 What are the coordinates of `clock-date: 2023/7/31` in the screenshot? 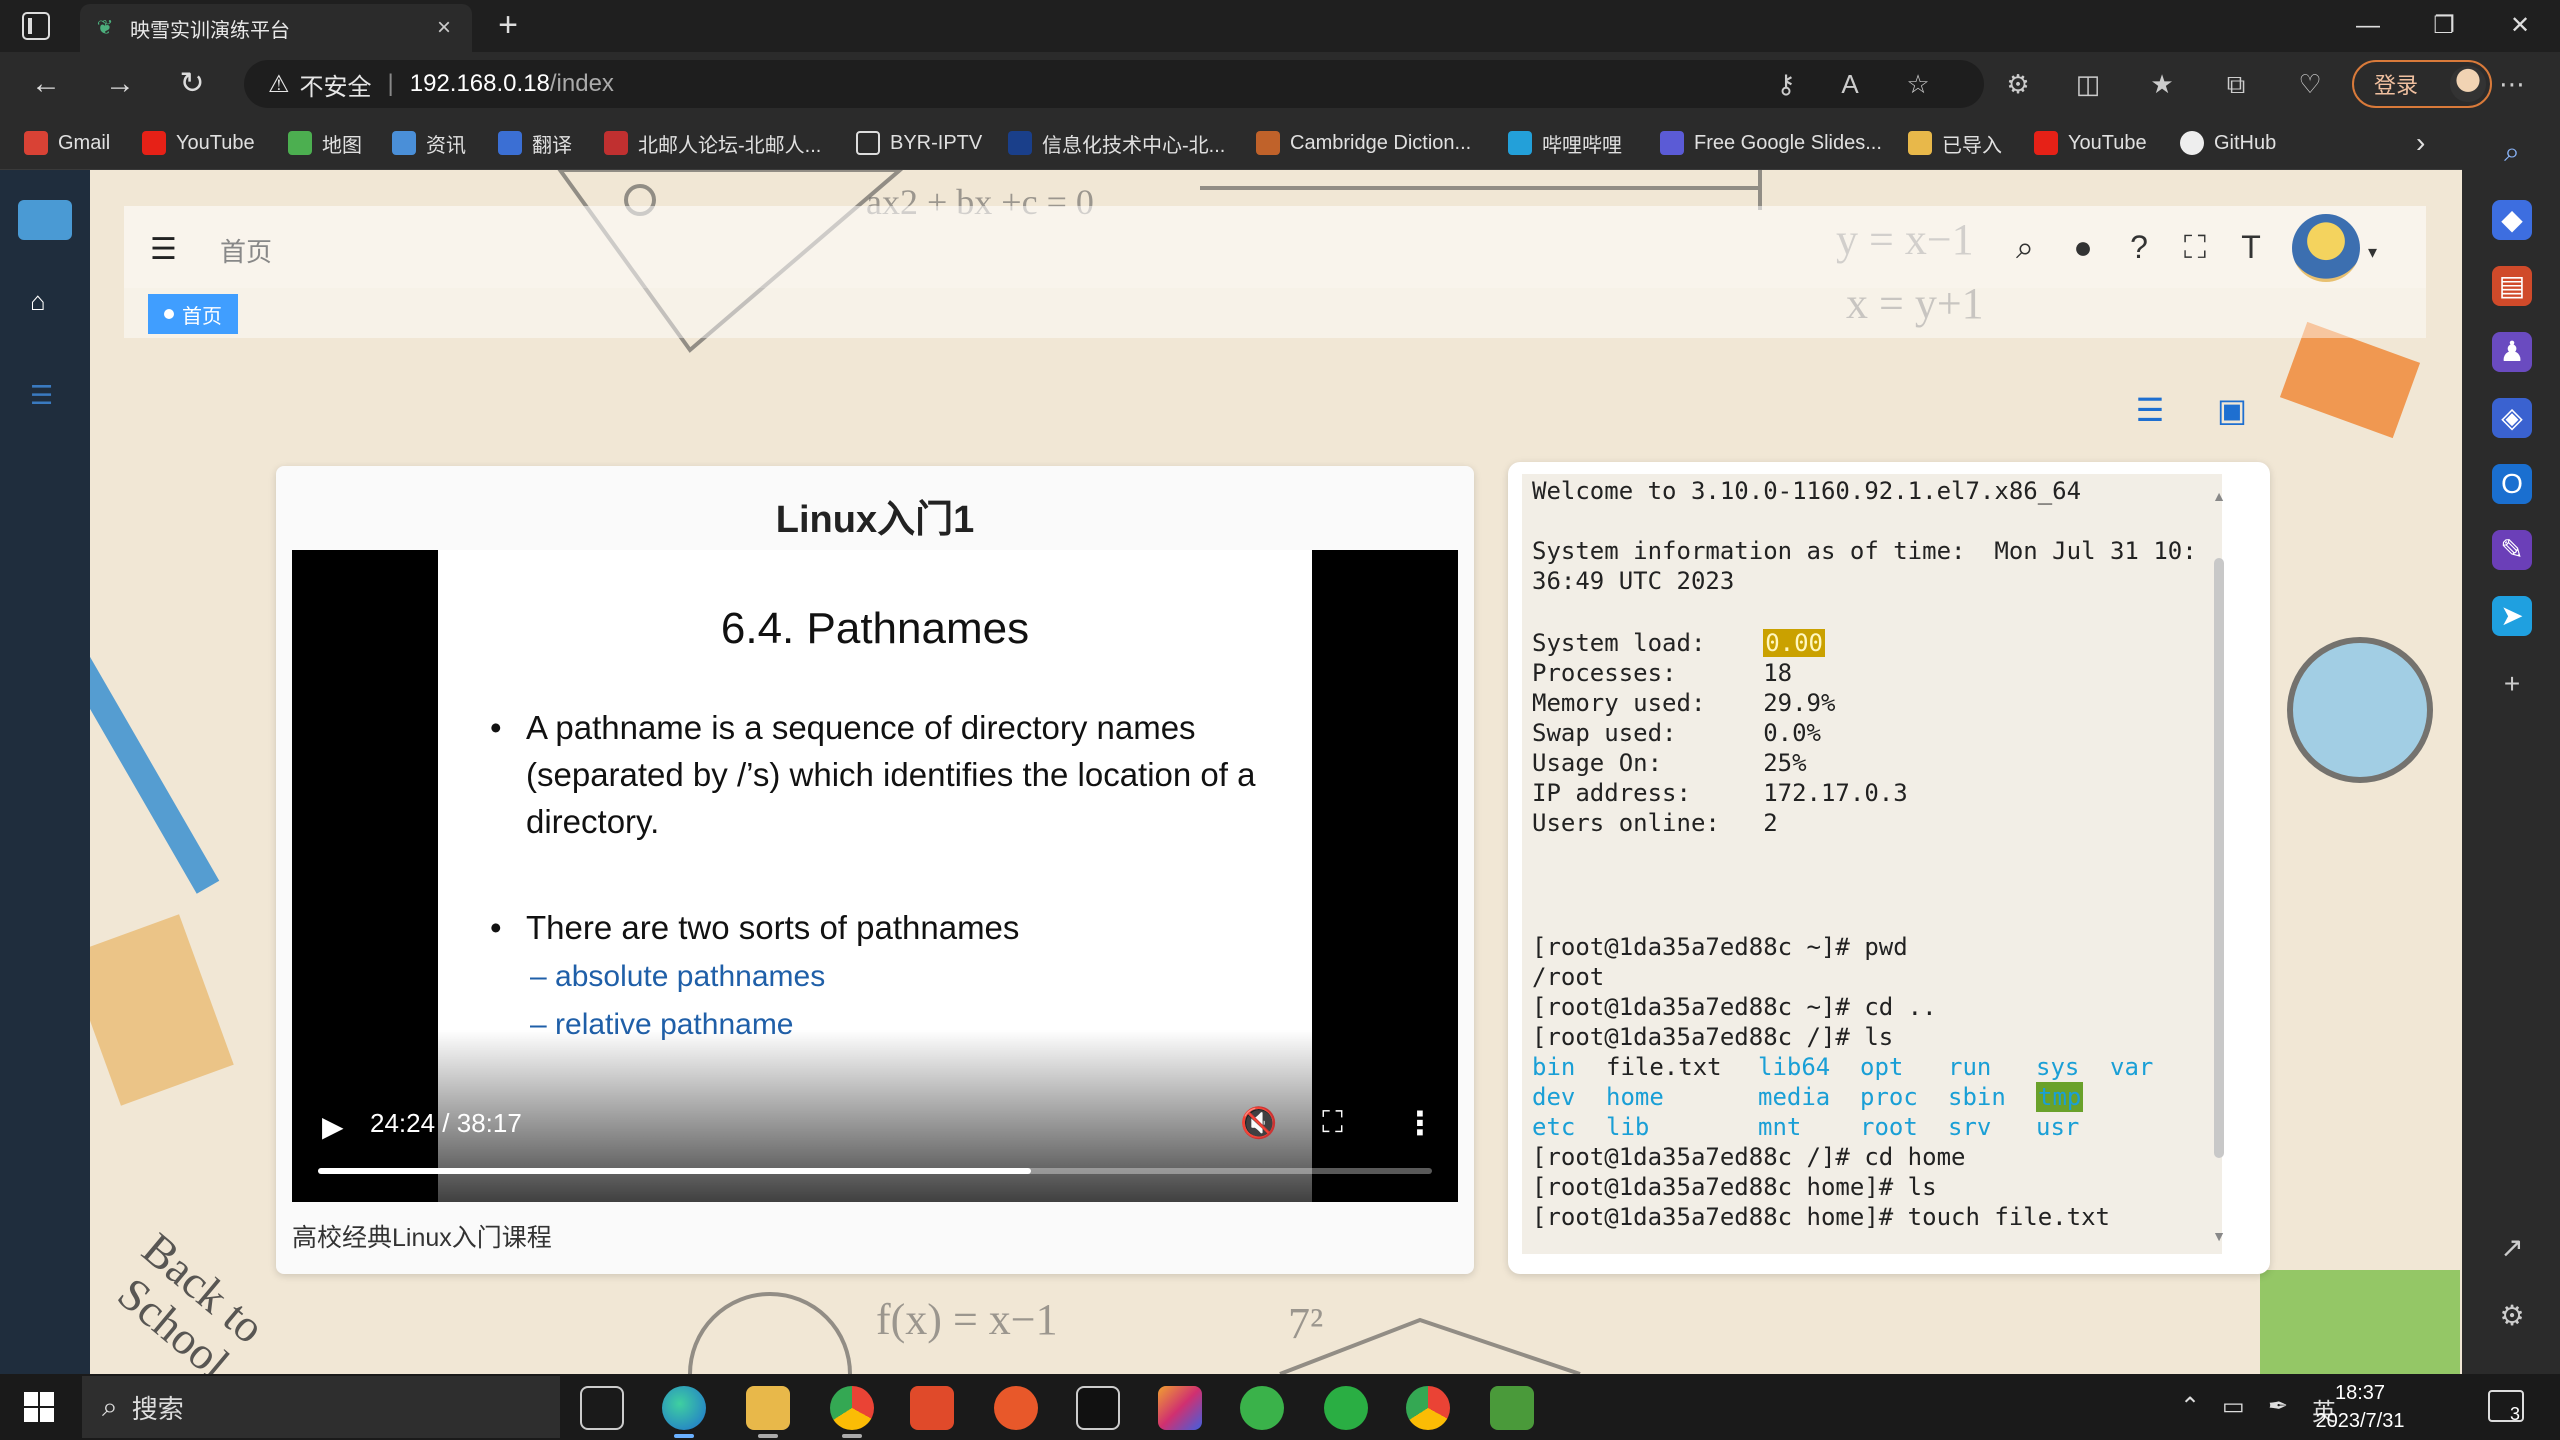 It's located at (2360, 1421).